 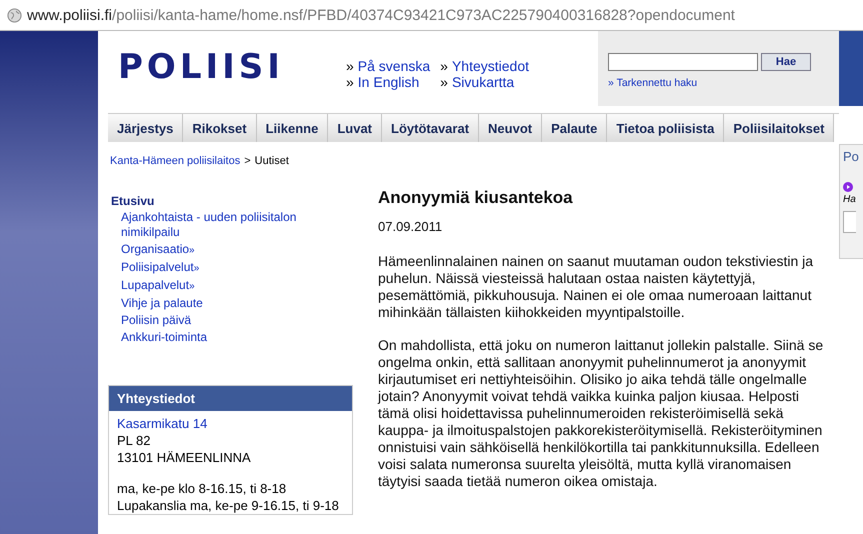 What do you see at coordinates (355, 128) in the screenshot?
I see `nav-tab: Luvat` at bounding box center [355, 128].